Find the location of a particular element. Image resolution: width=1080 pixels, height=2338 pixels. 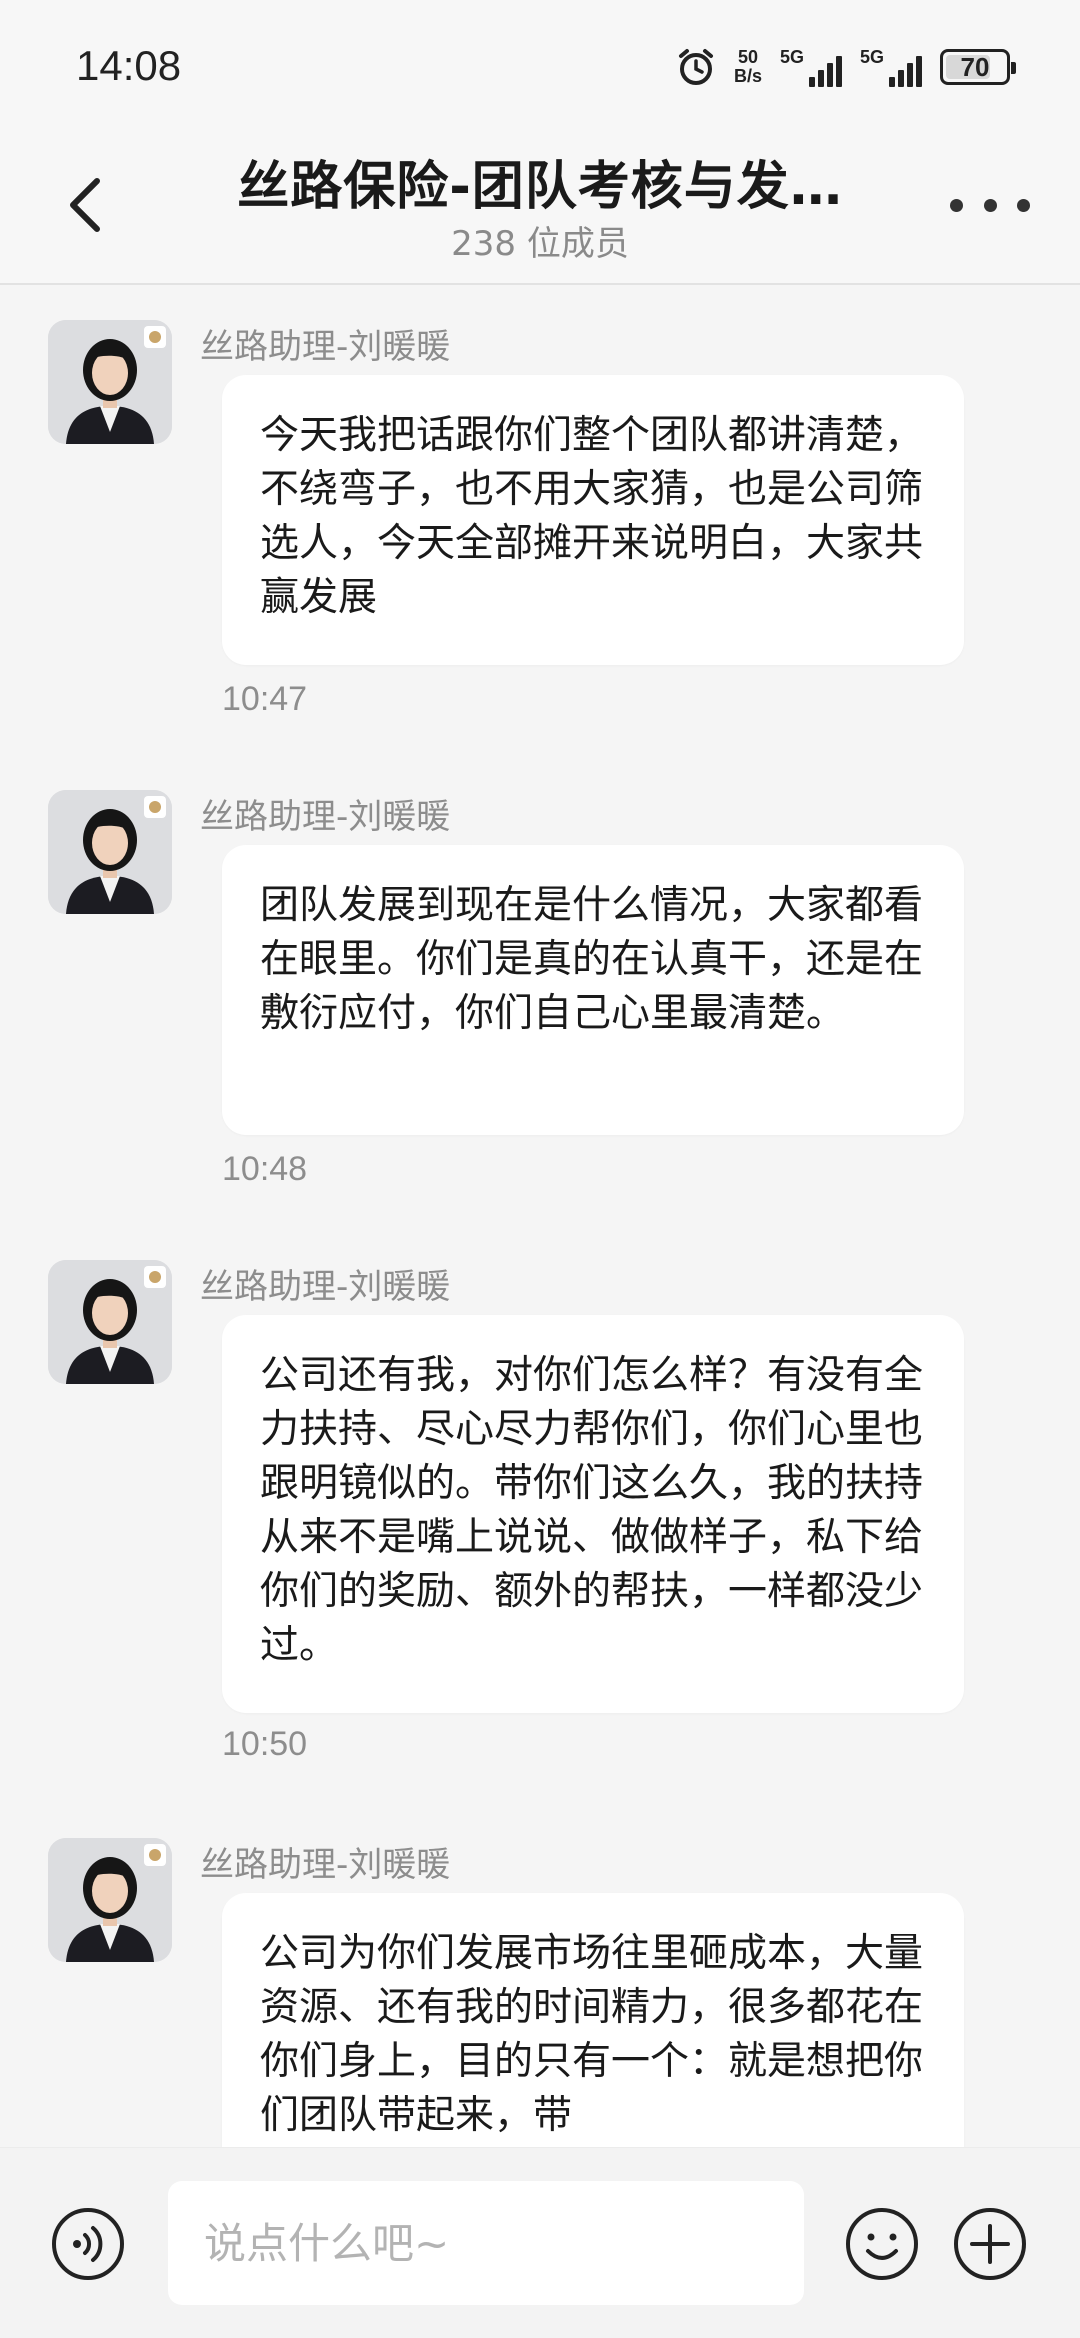

voice-icon is located at coordinates (88, 2244).